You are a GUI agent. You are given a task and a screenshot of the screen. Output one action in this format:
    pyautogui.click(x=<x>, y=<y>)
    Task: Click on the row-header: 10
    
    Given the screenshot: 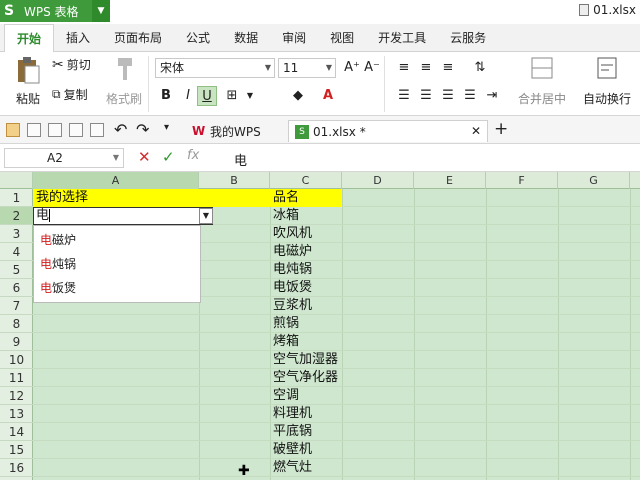 What is the action you would take?
    pyautogui.click(x=16, y=360)
    